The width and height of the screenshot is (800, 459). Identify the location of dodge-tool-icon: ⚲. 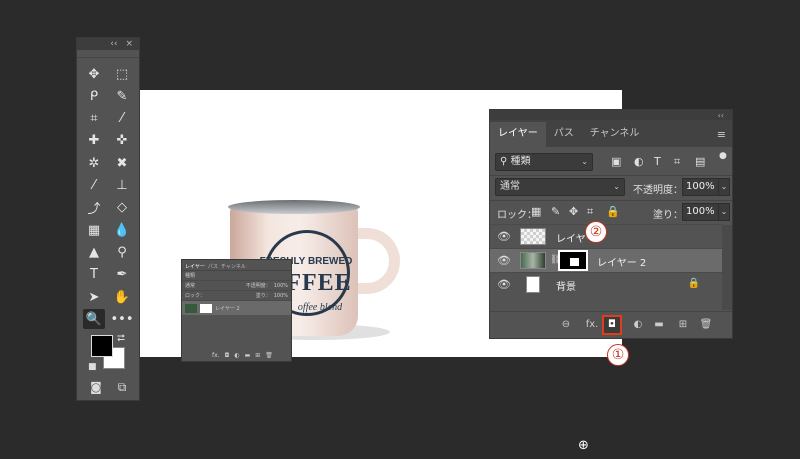
(122, 252).